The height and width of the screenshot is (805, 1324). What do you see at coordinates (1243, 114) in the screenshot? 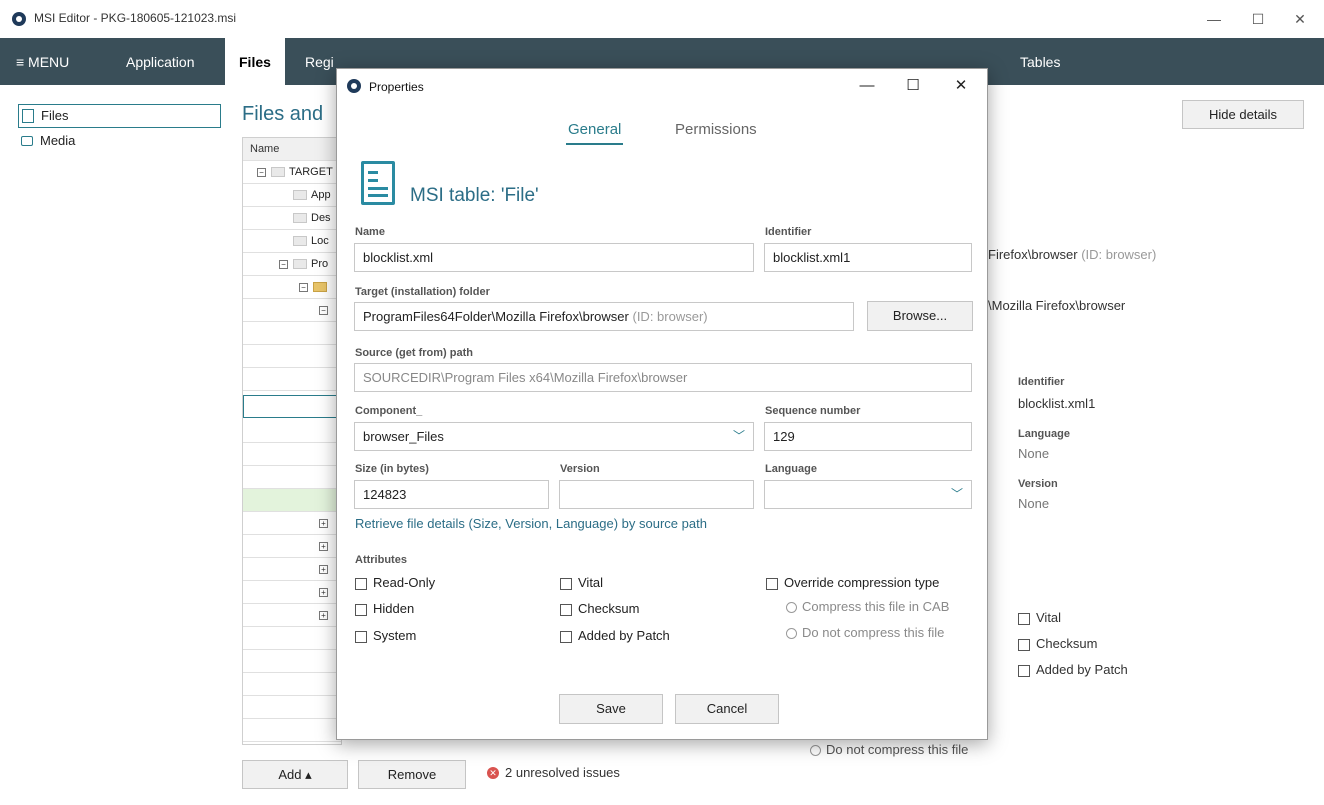
I see `hide-details-button: Hide details` at bounding box center [1243, 114].